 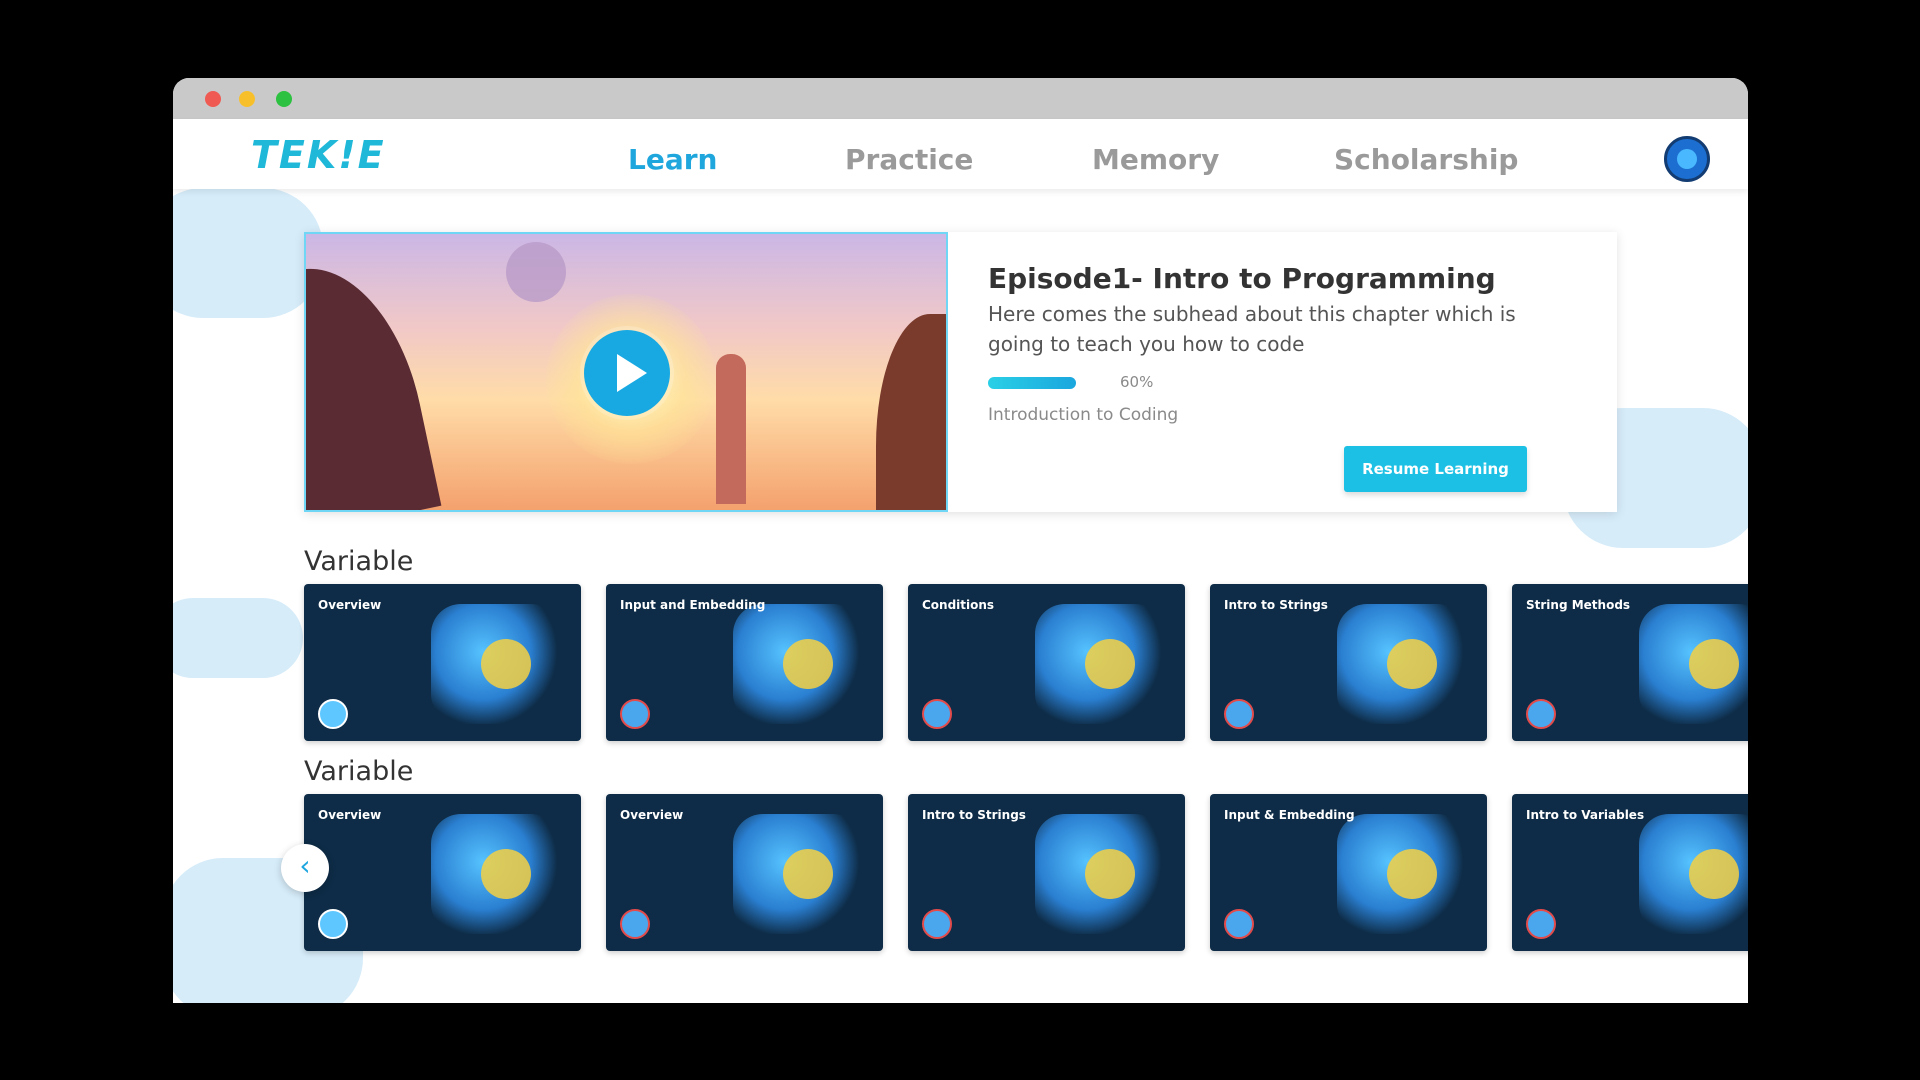 What do you see at coordinates (318, 155) in the screenshot?
I see `tekie-logo: TEK!E` at bounding box center [318, 155].